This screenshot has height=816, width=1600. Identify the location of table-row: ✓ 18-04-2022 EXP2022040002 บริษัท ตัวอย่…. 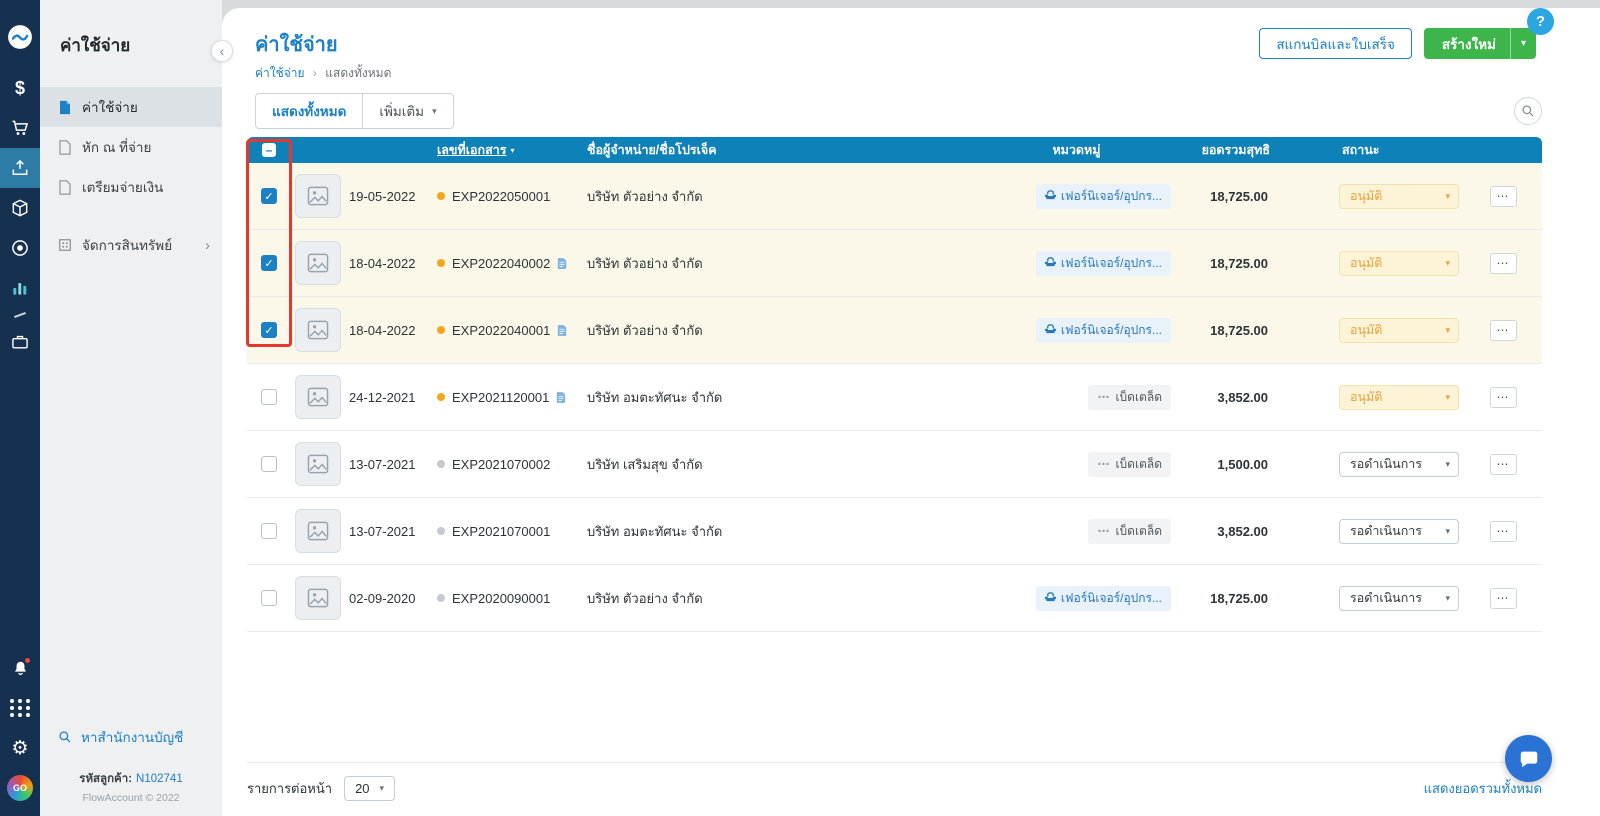
(894, 263).